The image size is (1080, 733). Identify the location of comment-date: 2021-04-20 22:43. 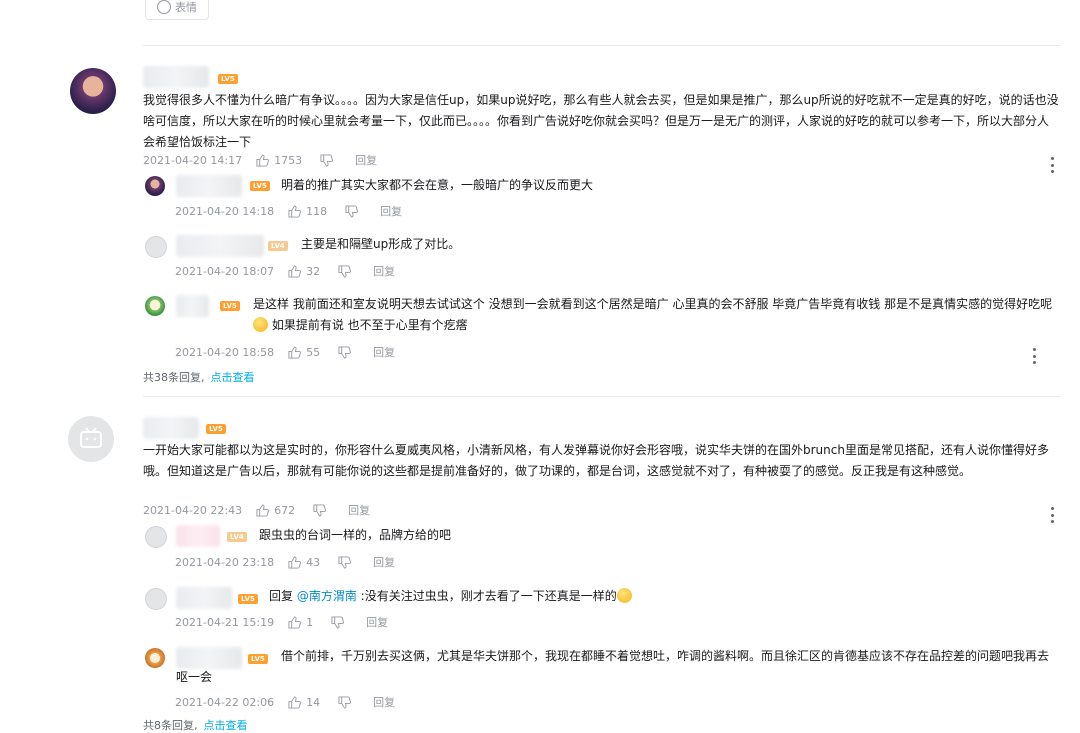
(193, 510).